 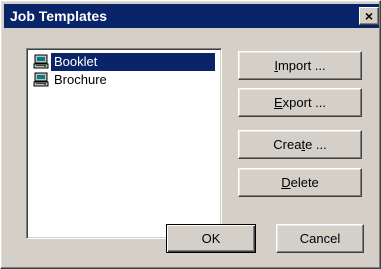 I want to click on delete-accelerator: D, so click(x=286, y=182).